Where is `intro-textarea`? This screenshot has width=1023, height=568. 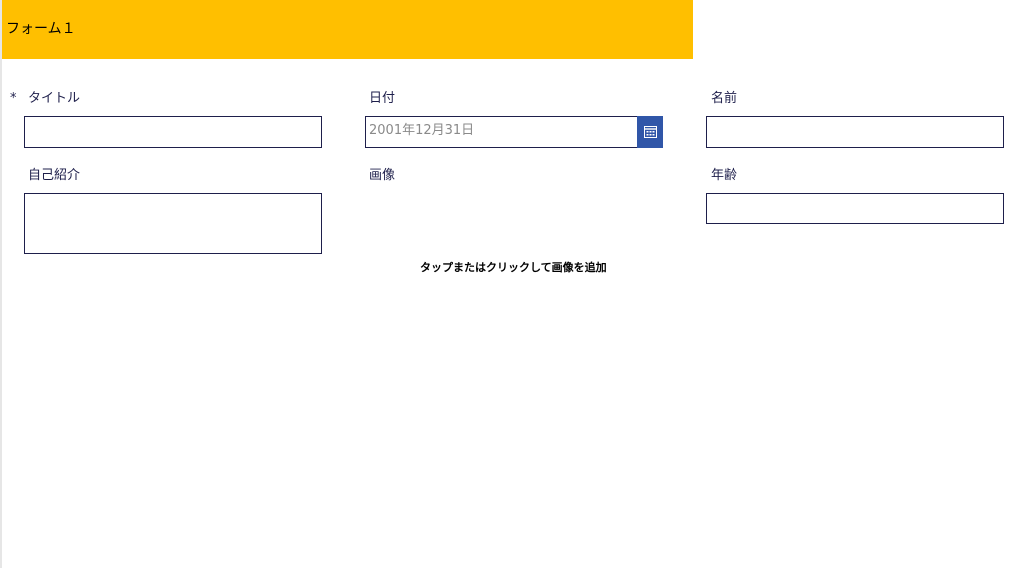
intro-textarea is located at coordinates (173, 223).